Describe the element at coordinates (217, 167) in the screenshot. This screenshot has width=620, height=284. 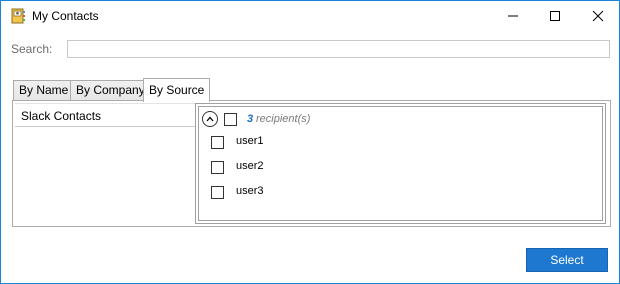
I see `user2-checkbox` at that location.